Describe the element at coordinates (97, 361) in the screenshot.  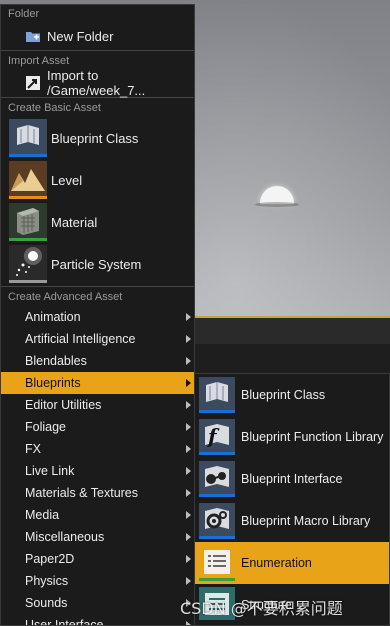
I see `category-blendables: Blendables` at that location.